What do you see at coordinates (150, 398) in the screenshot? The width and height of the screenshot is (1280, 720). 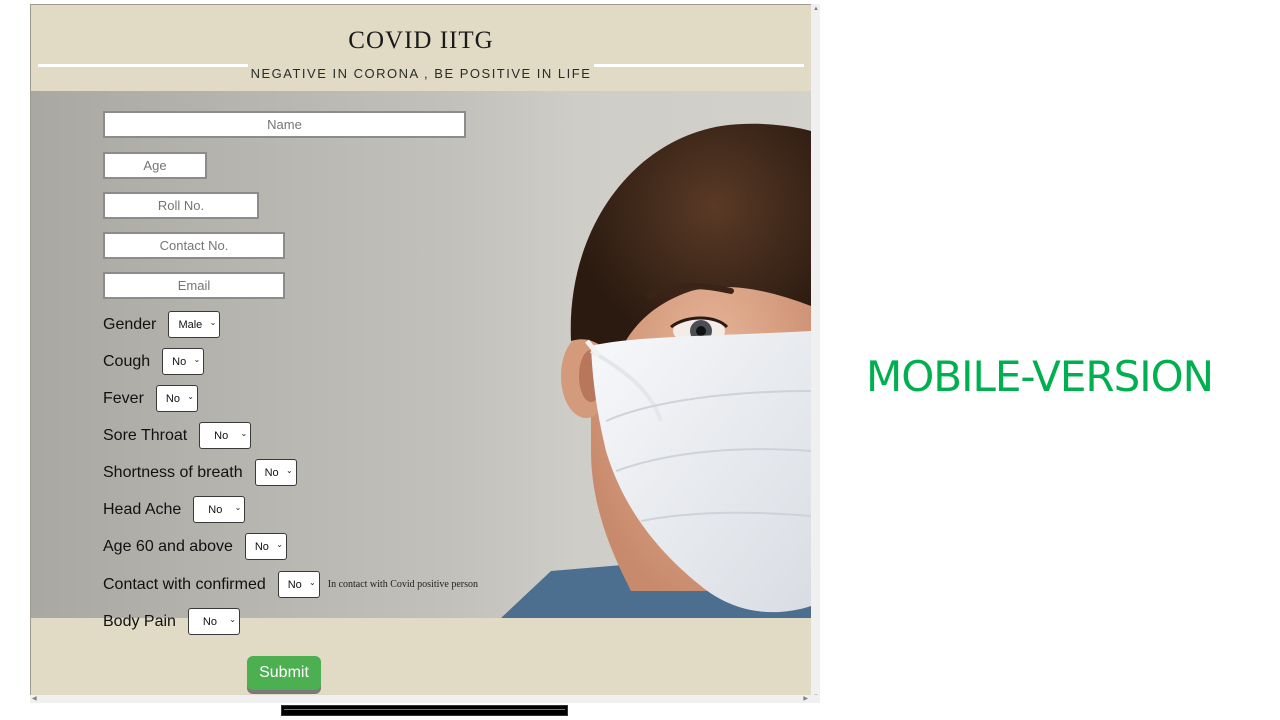 I see `fever-row: Fever No ⌄` at bounding box center [150, 398].